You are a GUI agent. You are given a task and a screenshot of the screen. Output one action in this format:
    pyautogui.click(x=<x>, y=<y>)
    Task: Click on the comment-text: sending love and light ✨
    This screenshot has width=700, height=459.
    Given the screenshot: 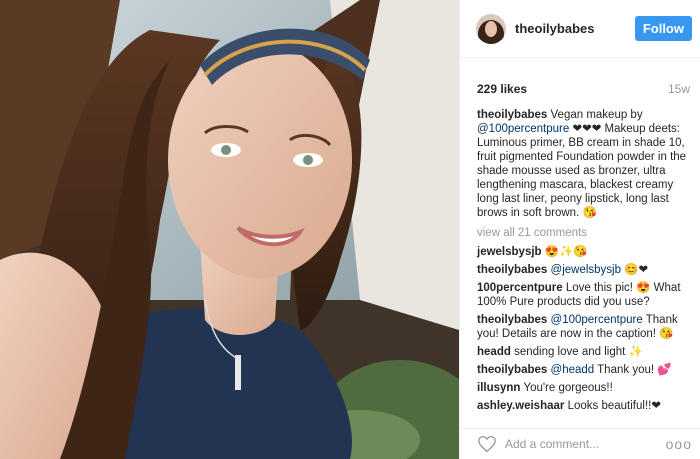 What is the action you would take?
    pyautogui.click(x=578, y=352)
    